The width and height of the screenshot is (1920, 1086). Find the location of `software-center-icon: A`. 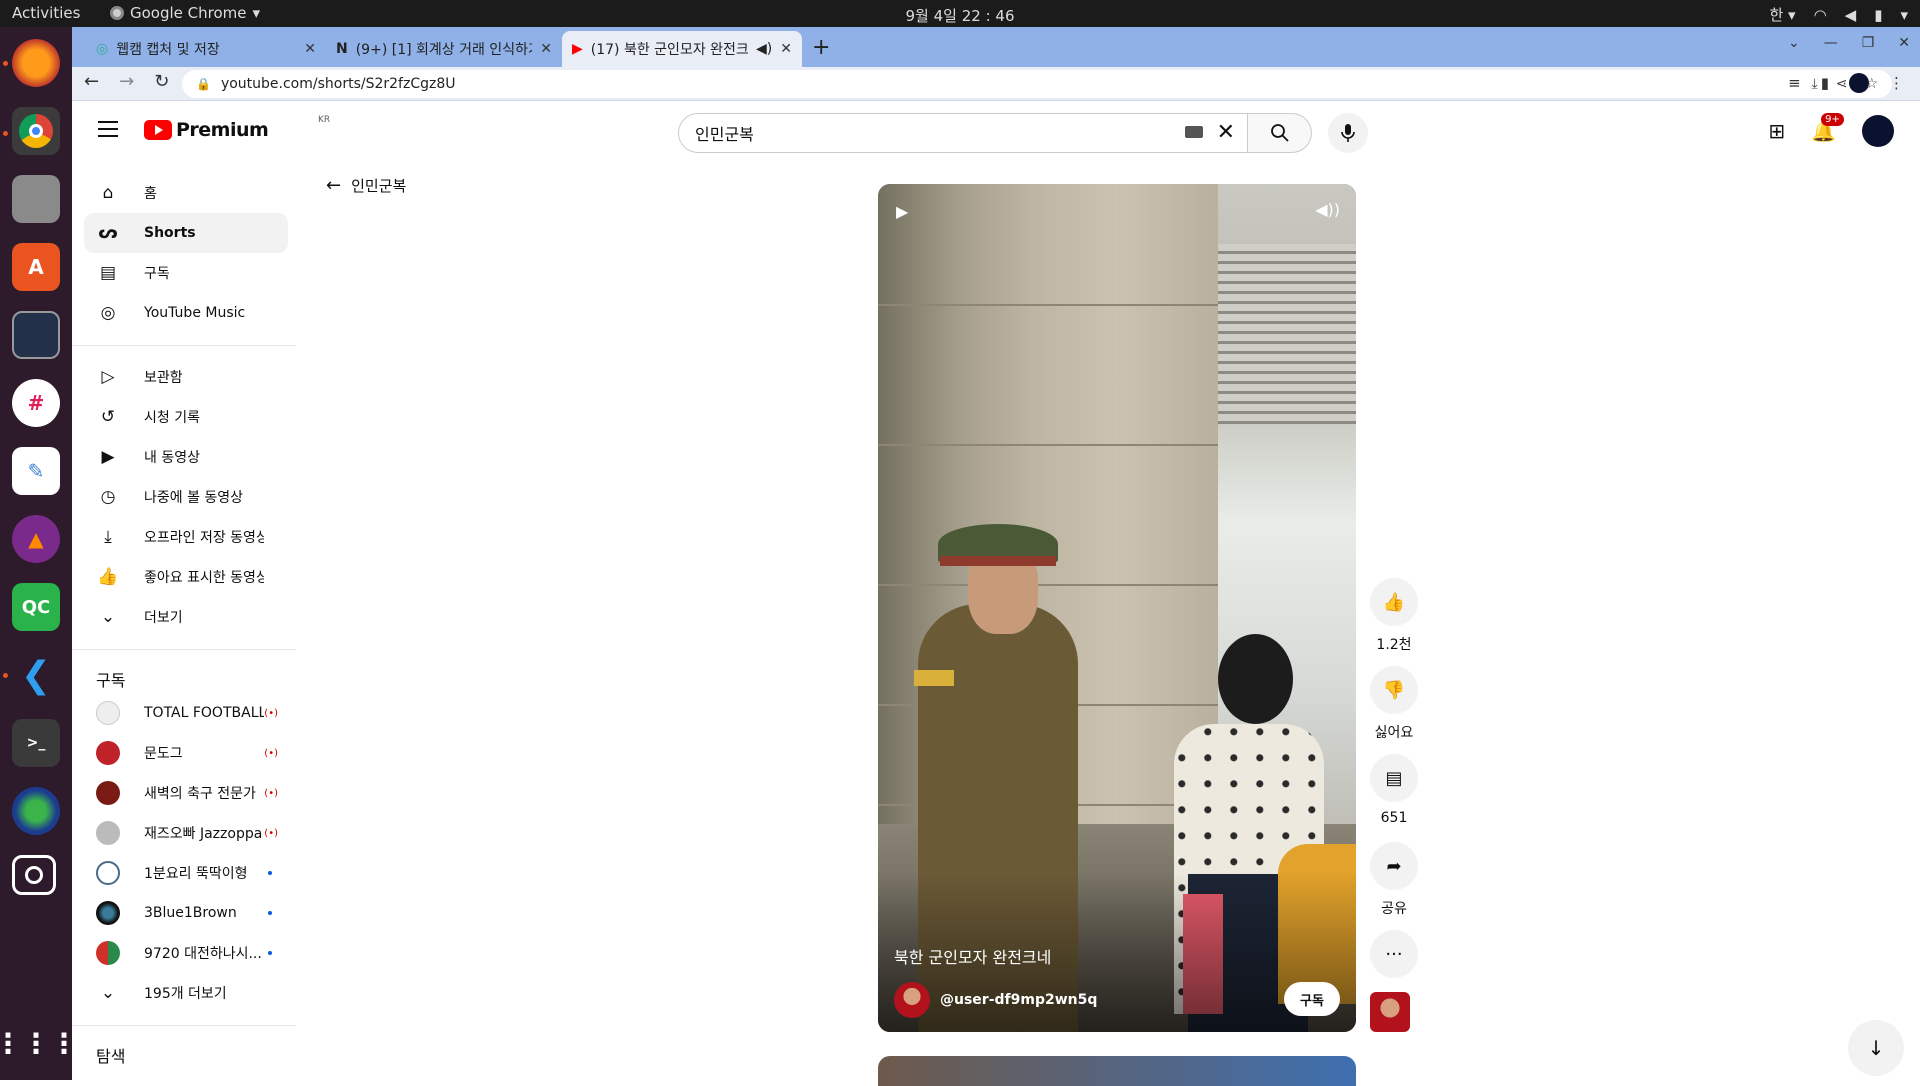

software-center-icon: A is located at coordinates (36, 267).